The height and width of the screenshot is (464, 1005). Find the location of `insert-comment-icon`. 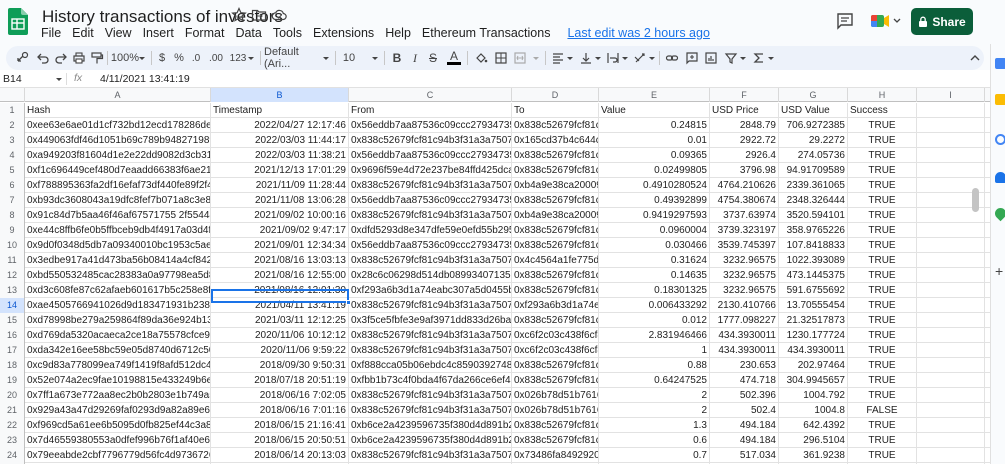

insert-comment-icon is located at coordinates (692, 58).